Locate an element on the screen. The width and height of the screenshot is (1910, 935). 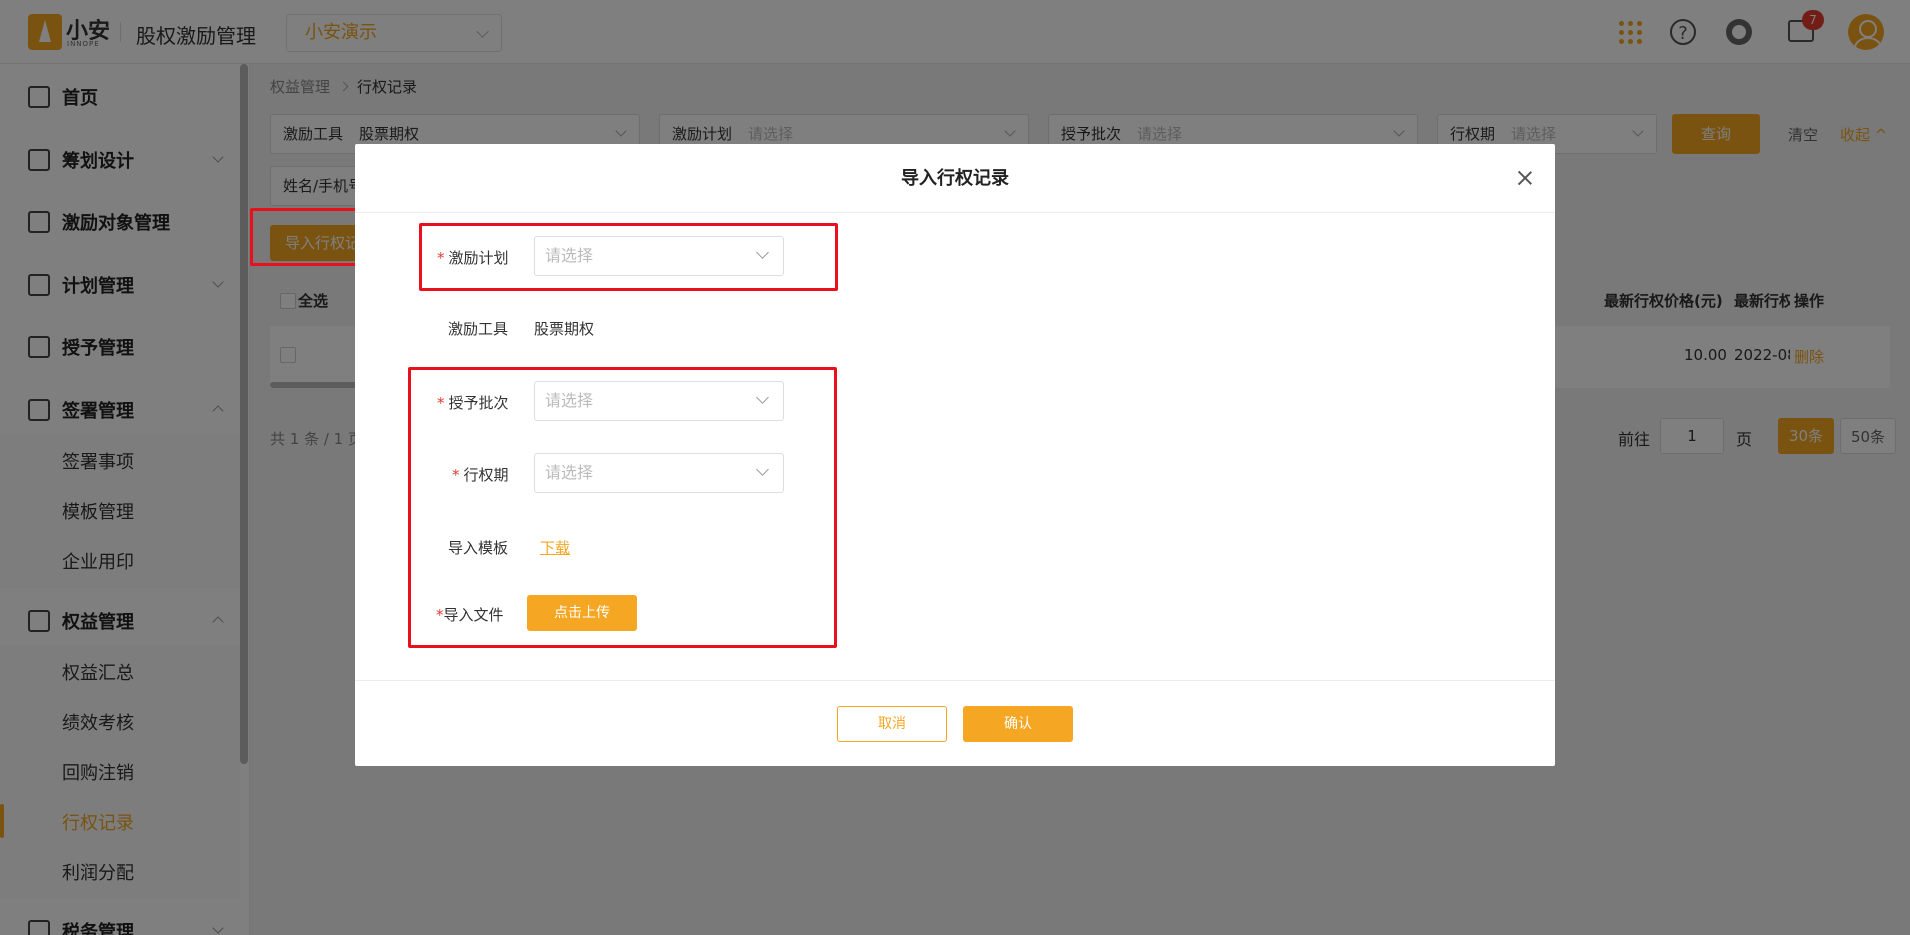
dialog-footer-divider is located at coordinates (955, 680).